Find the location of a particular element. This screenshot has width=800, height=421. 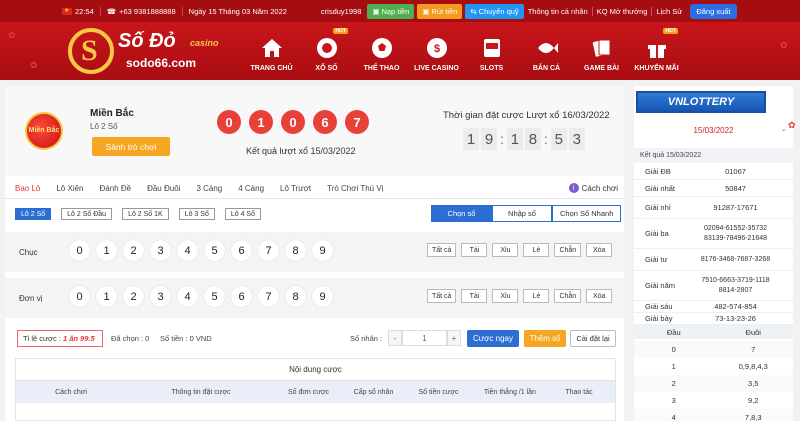

withdraw-button: ▣ Rút tiền is located at coordinates (440, 11).